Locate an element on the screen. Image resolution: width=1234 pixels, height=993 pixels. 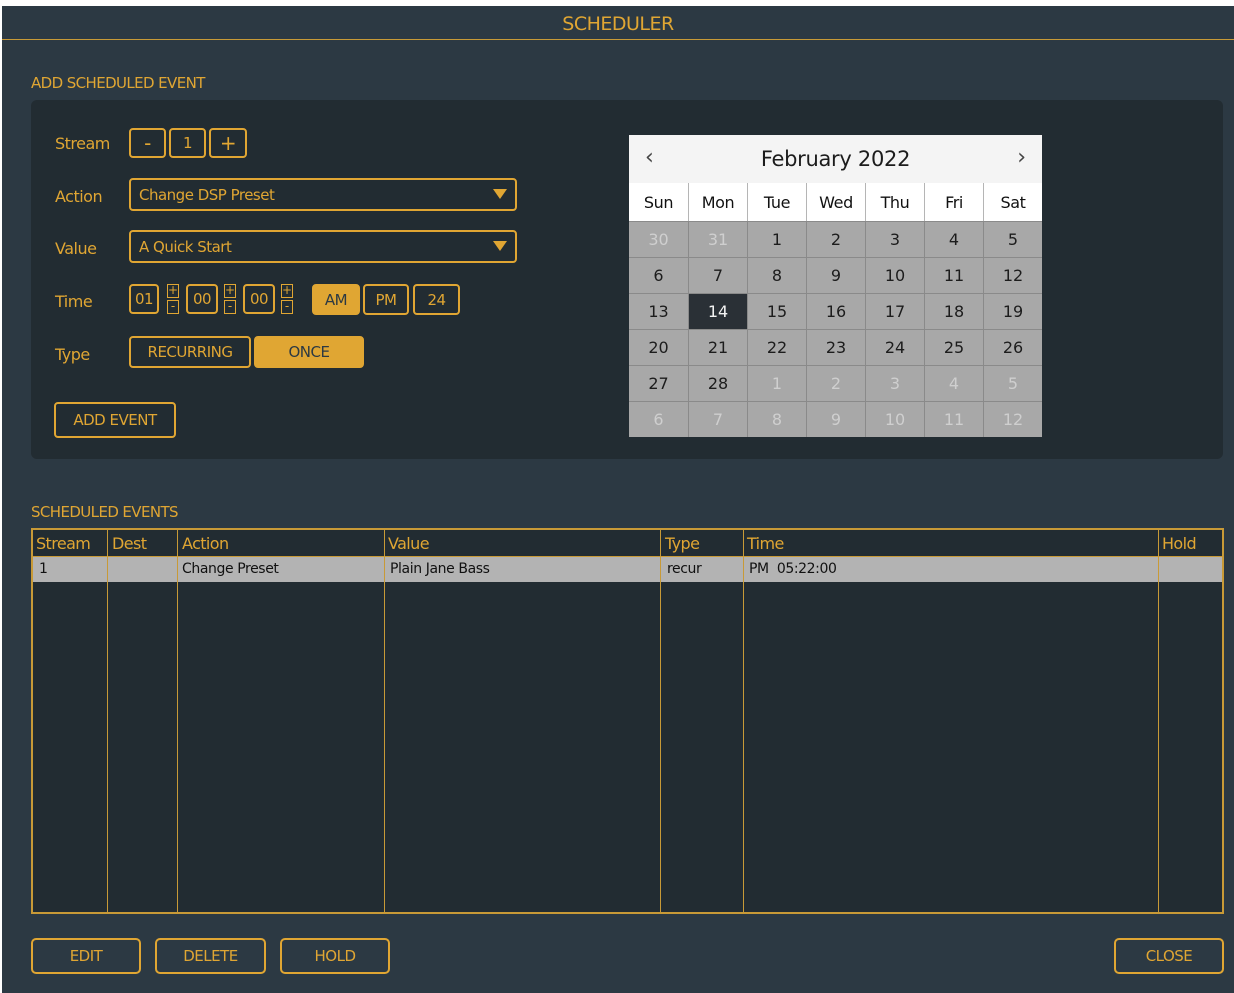
close-button: CLOSE is located at coordinates (1169, 956).